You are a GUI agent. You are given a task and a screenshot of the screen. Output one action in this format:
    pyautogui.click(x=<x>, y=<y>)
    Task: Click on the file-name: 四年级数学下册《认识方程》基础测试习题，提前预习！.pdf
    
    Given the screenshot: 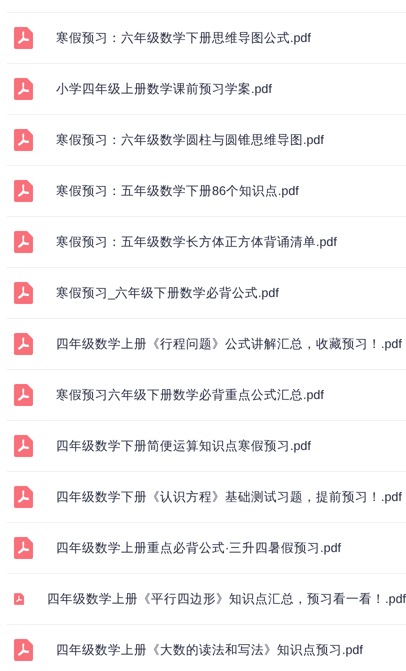 What is the action you would take?
    pyautogui.click(x=229, y=497)
    